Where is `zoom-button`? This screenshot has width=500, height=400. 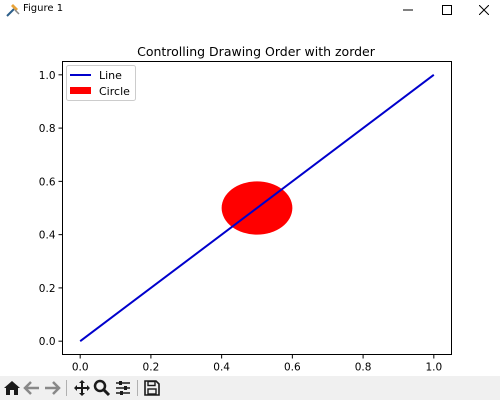 zoom-button is located at coordinates (102, 388).